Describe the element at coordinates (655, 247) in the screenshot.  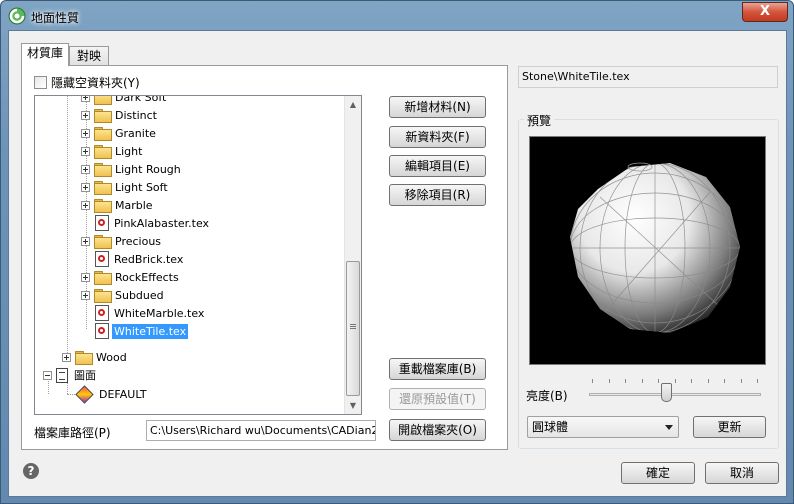
I see `sphere-preview-icon` at that location.